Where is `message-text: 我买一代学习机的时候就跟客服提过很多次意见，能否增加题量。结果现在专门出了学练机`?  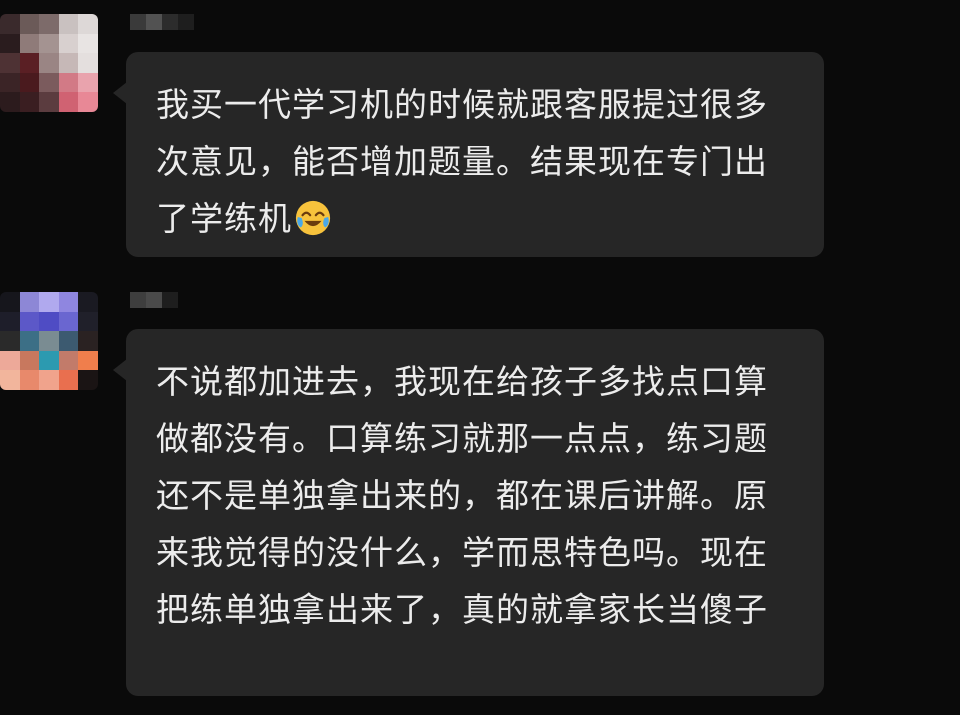
message-text: 我买一代学习机的时候就跟客服提过很多次意见，能否增加题量。结果现在专门出了学练机 is located at coordinates (462, 161).